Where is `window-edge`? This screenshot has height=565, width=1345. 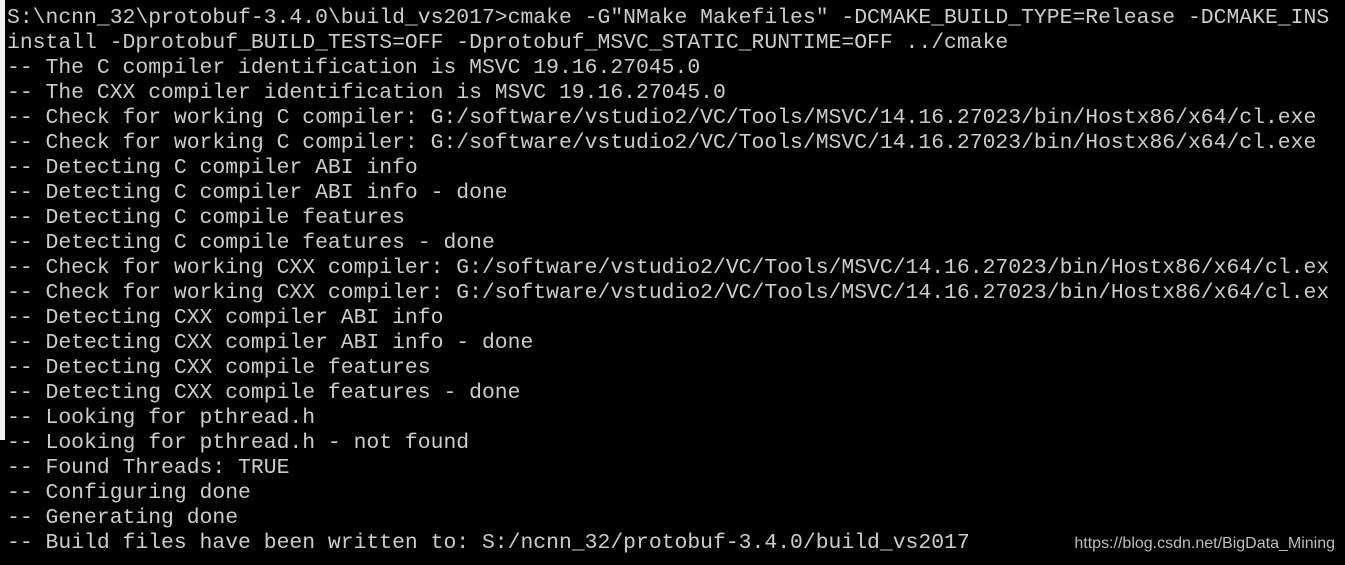
window-edge is located at coordinates (2, 220).